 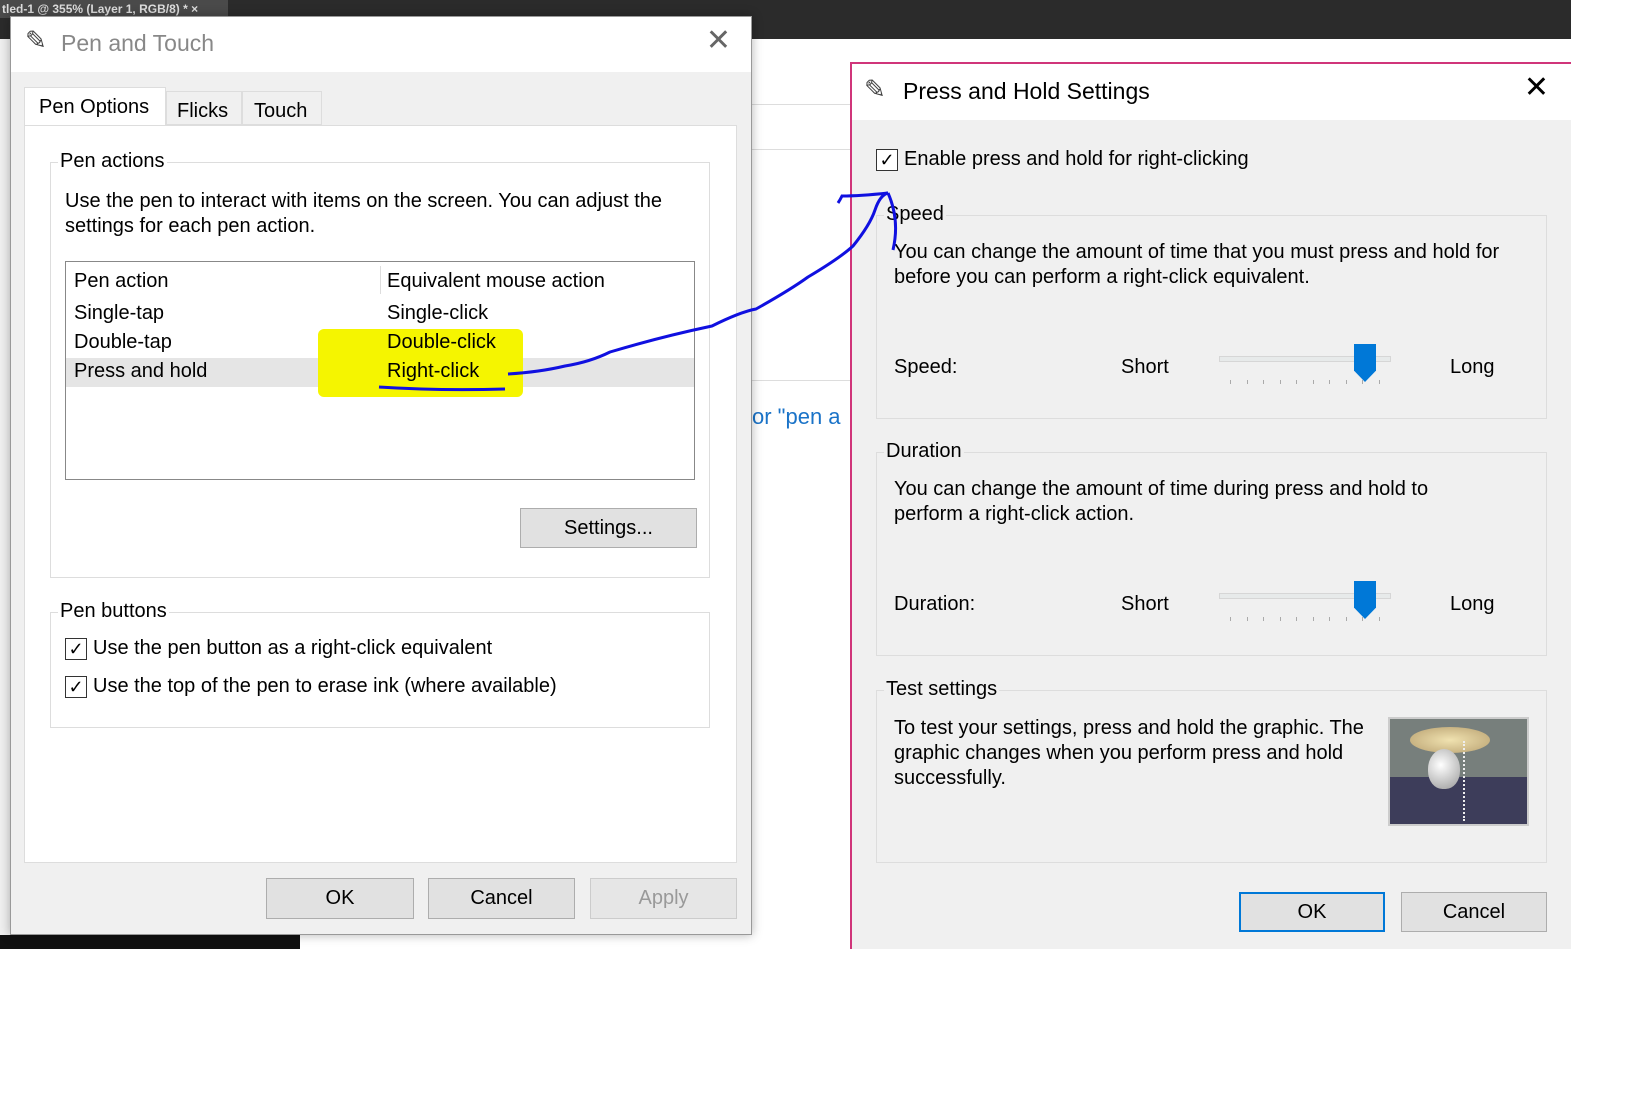 I want to click on ink-connector, so click(x=702, y=283).